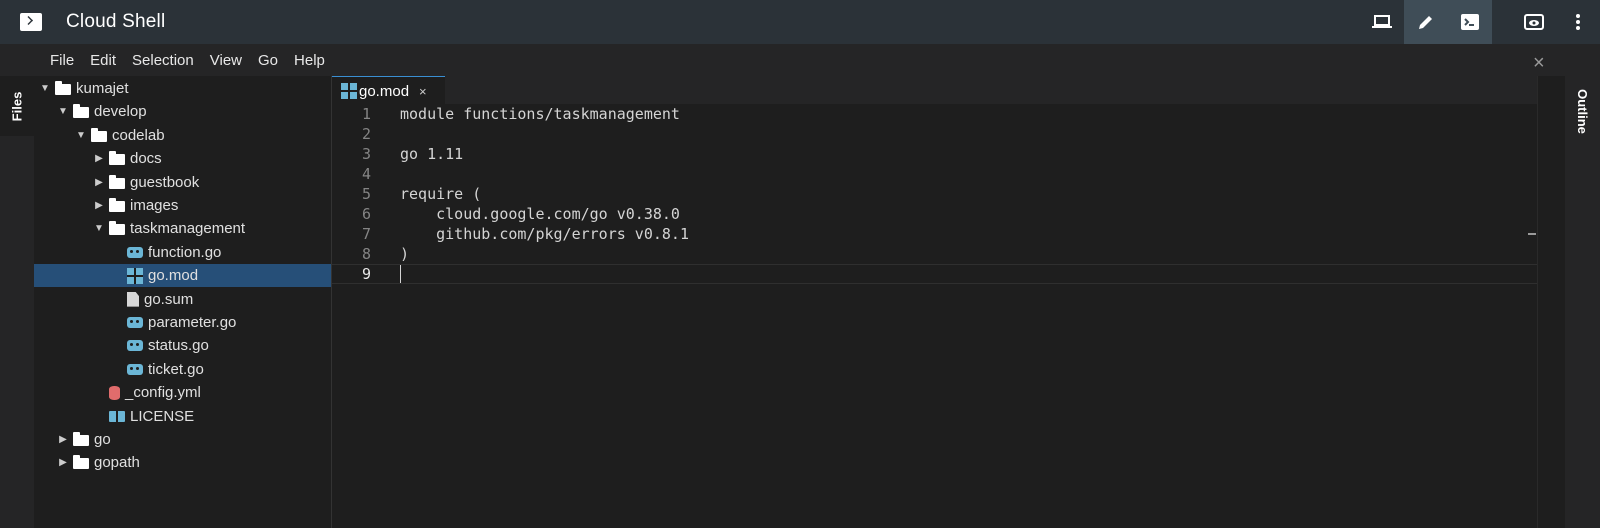 This screenshot has height=528, width=1600. What do you see at coordinates (182, 369) in the screenshot?
I see `tree-item: ▶ticket.go` at bounding box center [182, 369].